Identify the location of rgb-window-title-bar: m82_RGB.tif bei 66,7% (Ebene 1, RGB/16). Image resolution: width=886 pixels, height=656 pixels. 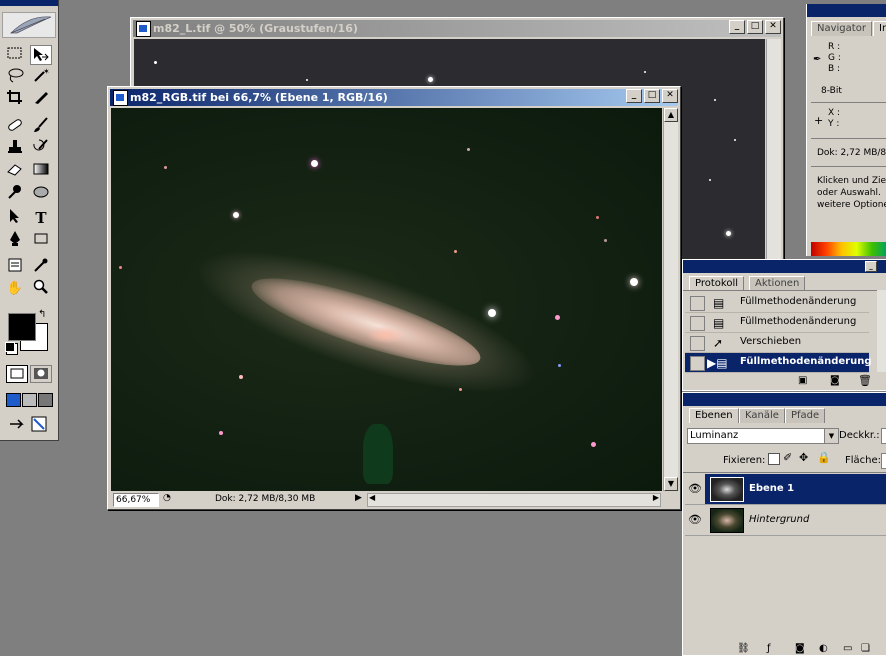
(394, 97).